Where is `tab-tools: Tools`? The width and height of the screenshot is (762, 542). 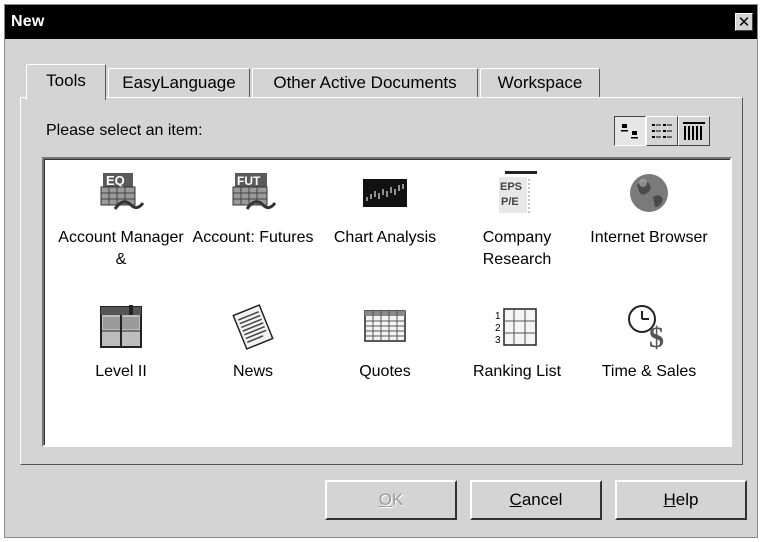 tab-tools: Tools is located at coordinates (66, 82).